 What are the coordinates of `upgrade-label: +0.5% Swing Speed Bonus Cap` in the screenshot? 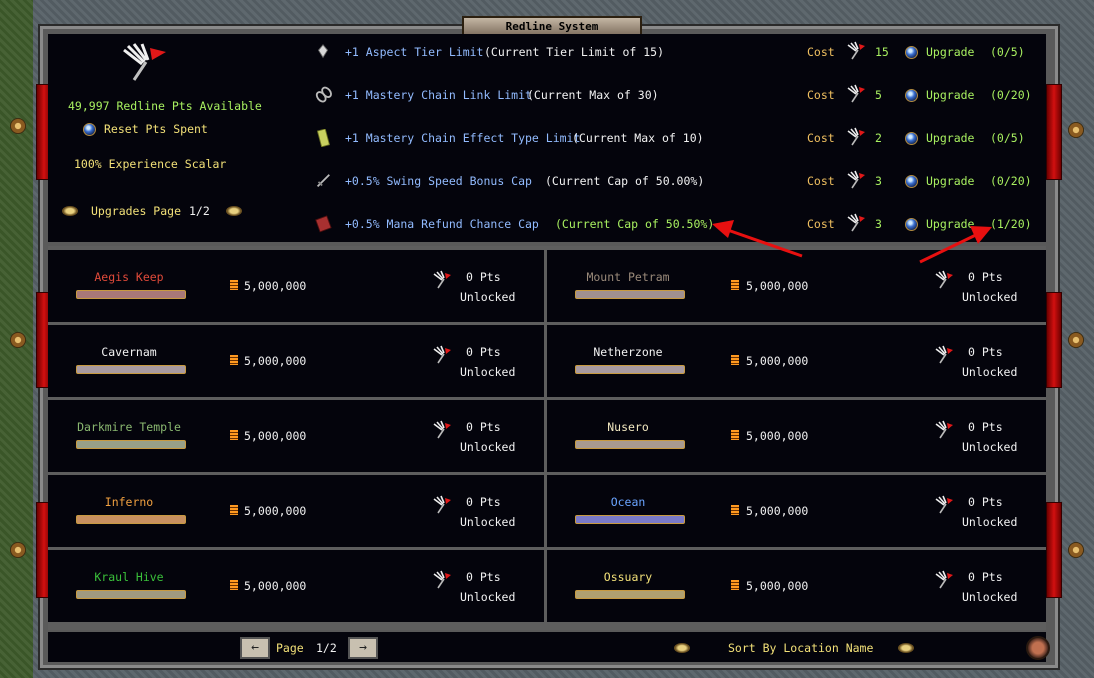 It's located at (438, 181).